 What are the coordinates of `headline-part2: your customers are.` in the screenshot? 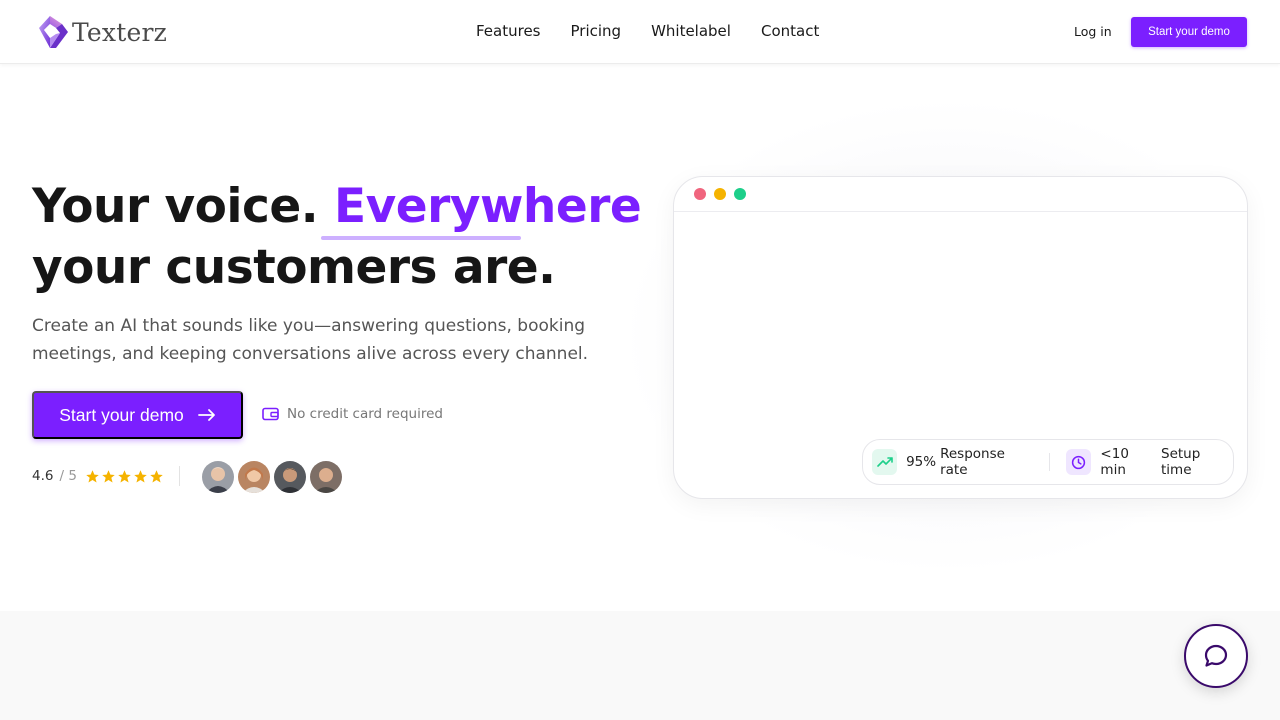 It's located at (294, 267).